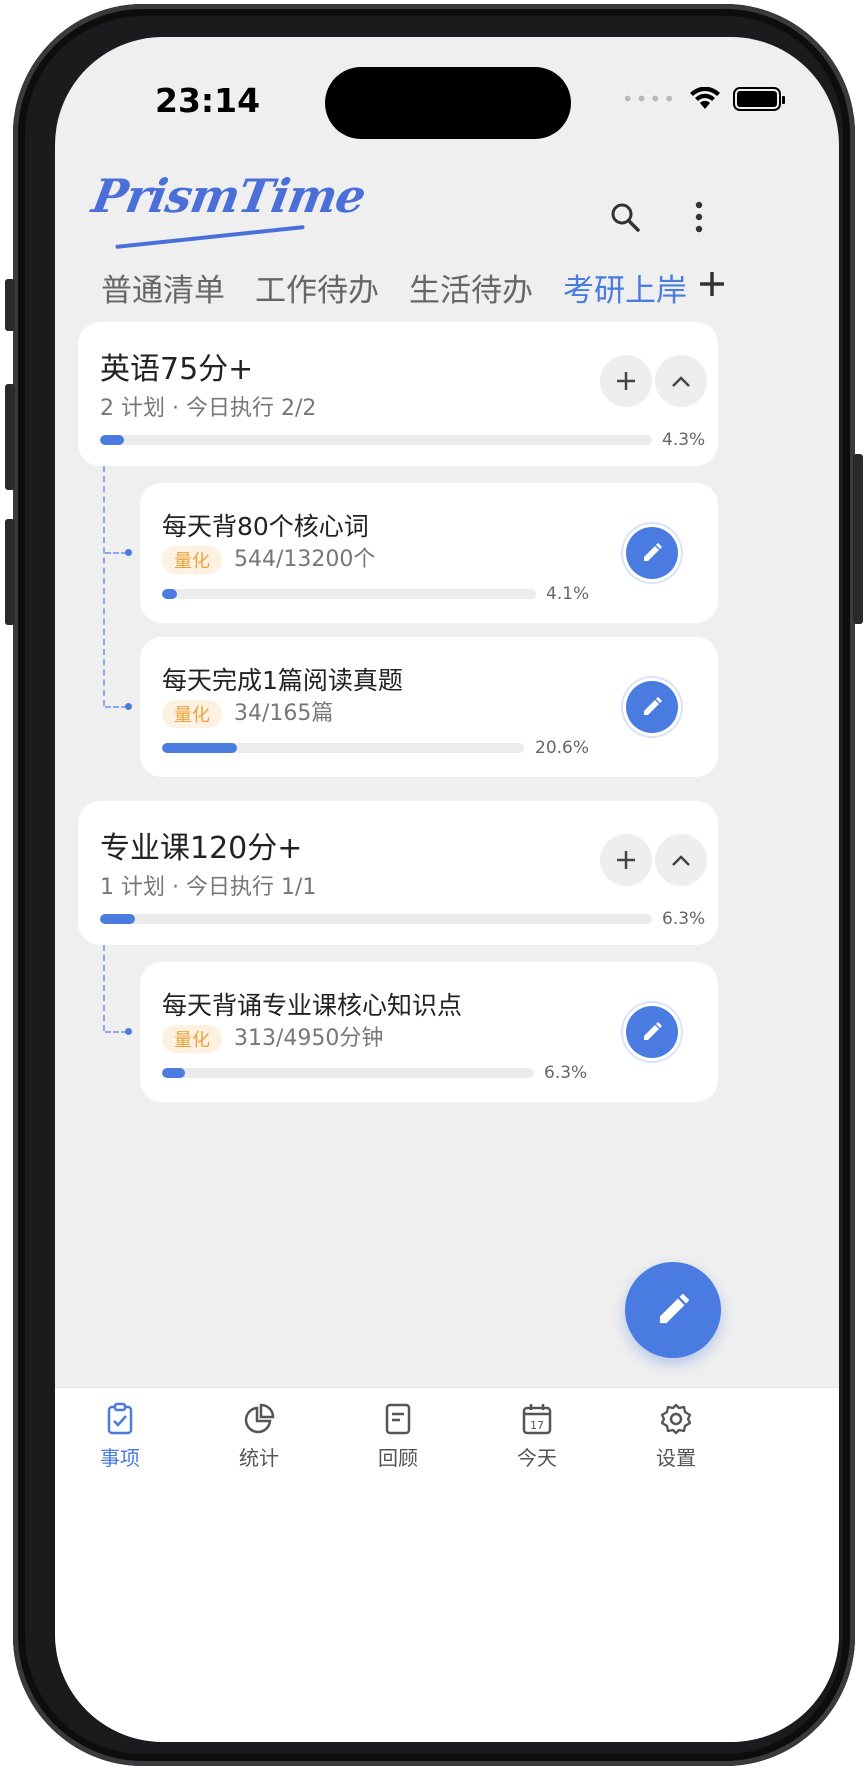 The image size is (867, 1771). Describe the element at coordinates (676, 1419) in the screenshot. I see `gear-icon` at that location.